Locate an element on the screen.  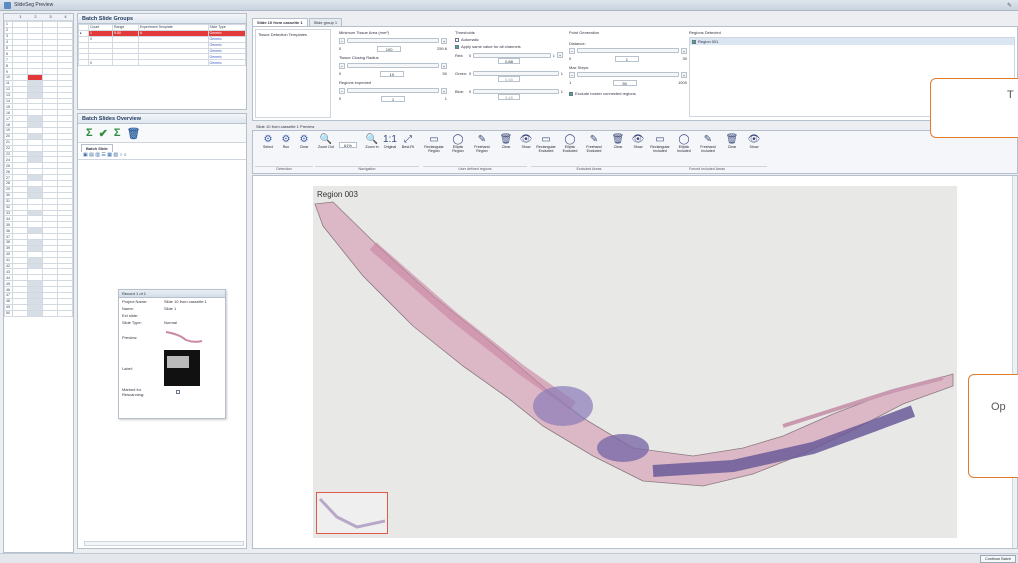
regions-detected-label: Regions Detected is located at coordinates (705, 32).